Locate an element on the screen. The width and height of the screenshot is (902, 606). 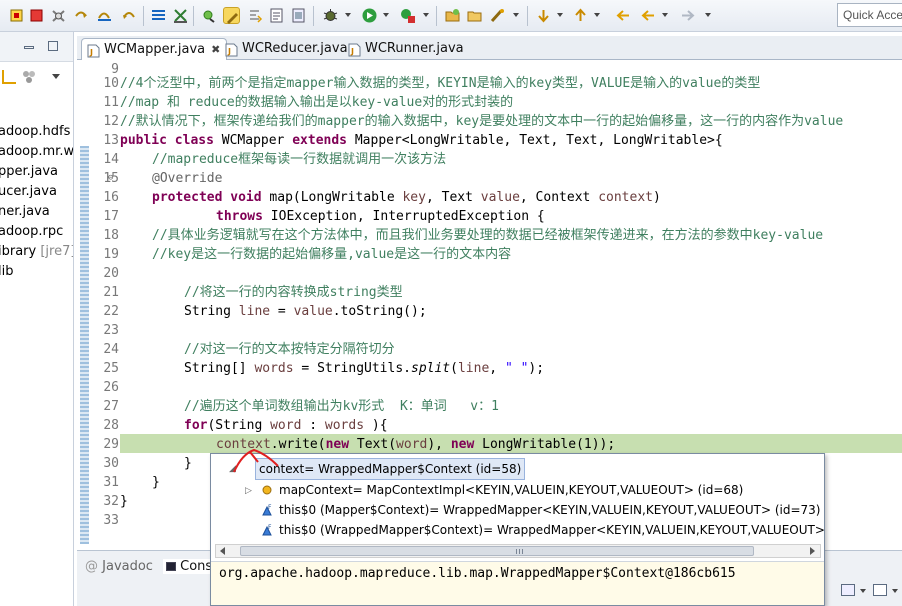
tree-row-context: ◢ context= WrappedMapper$Context (id=58) is located at coordinates (517, 469).